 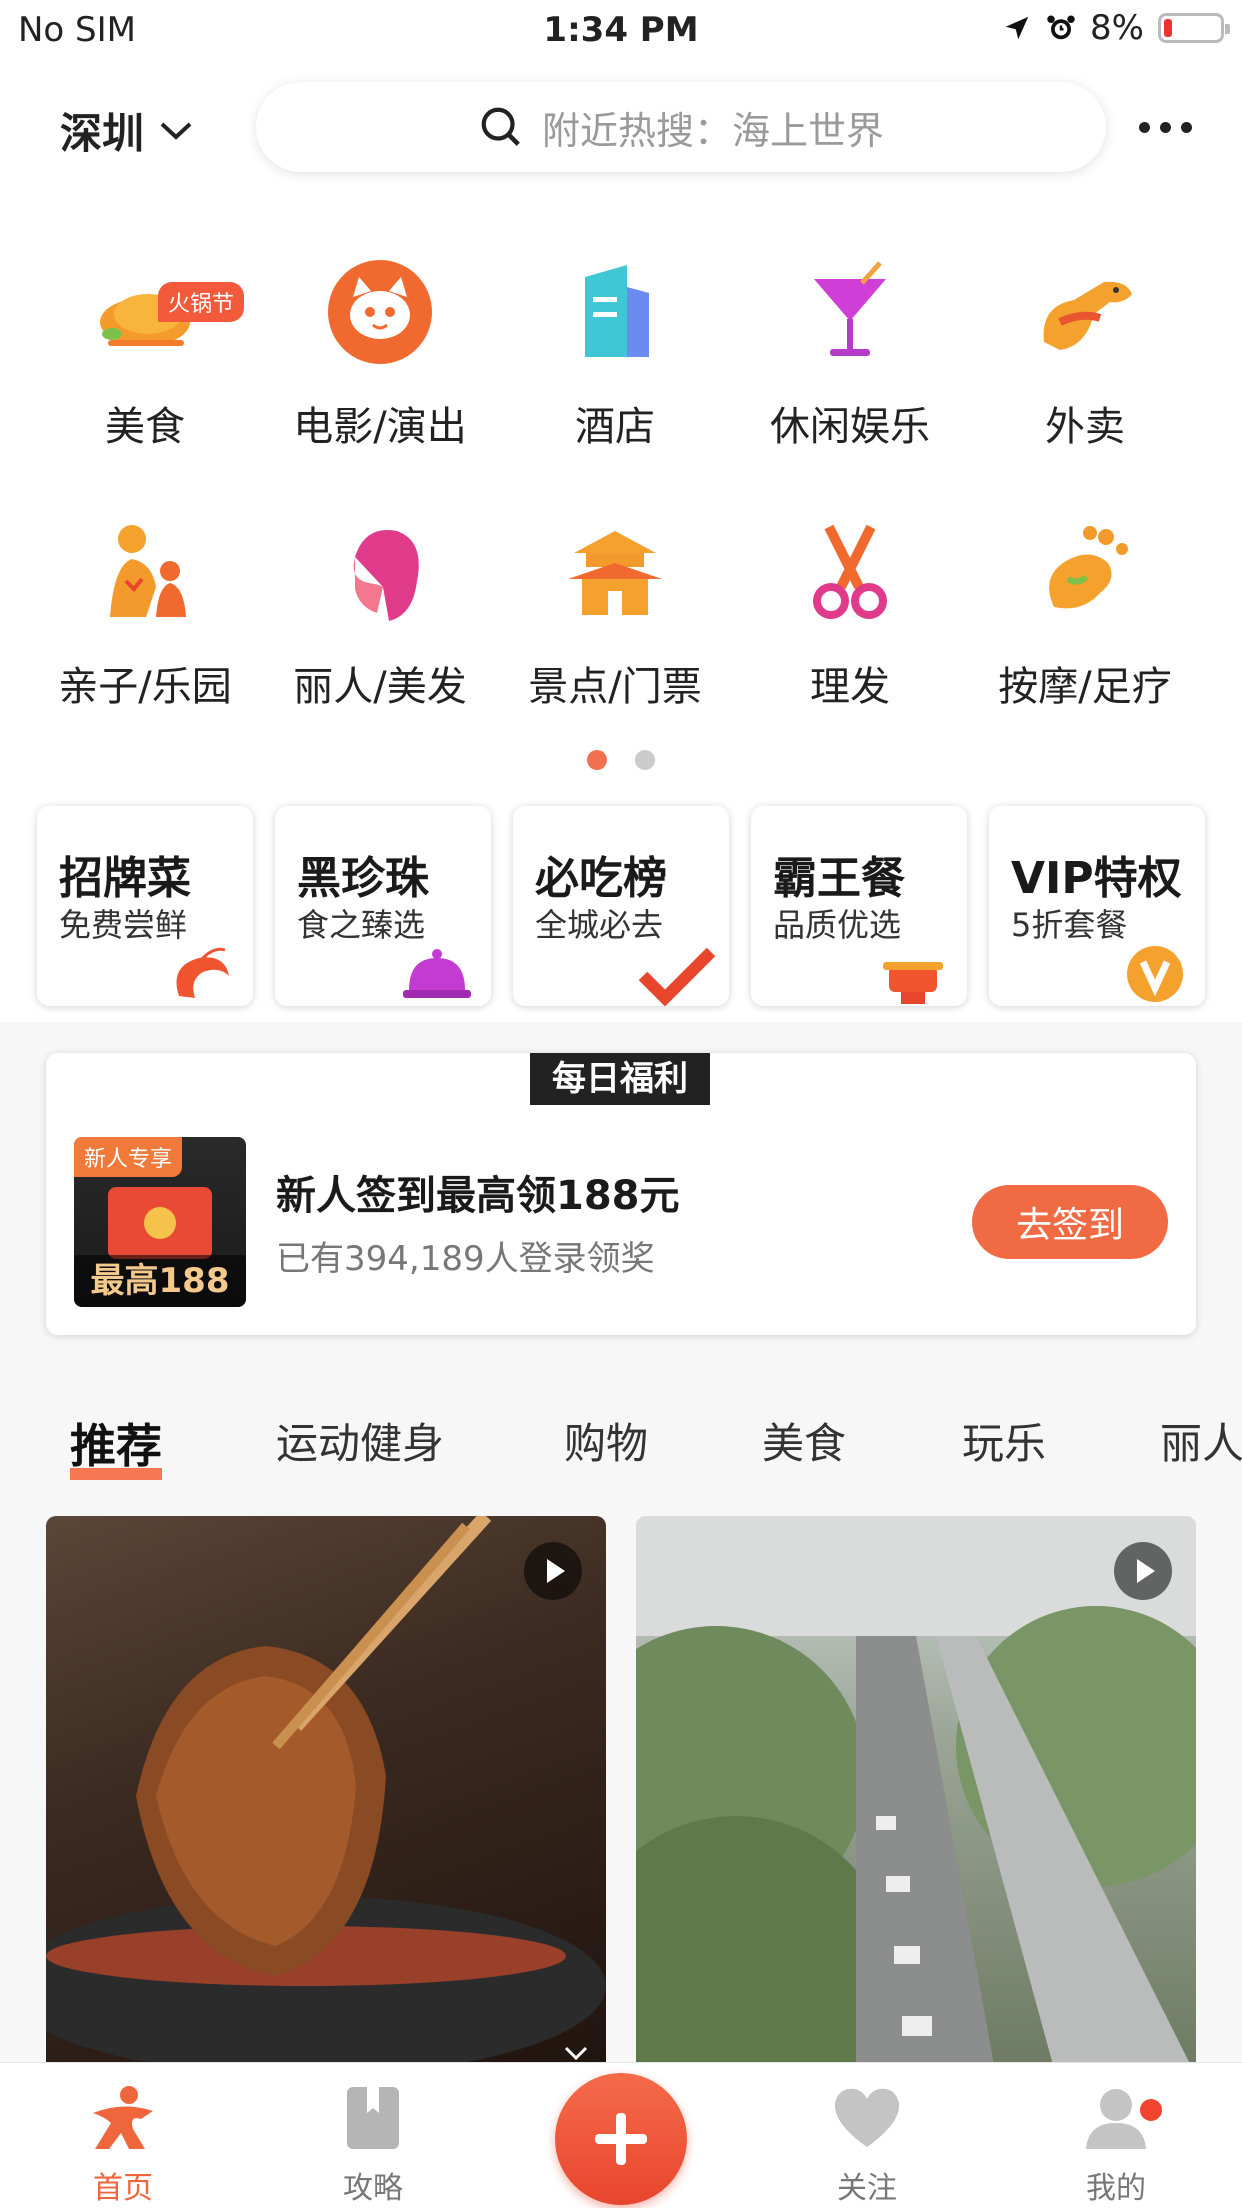 What do you see at coordinates (615, 312) in the screenshot?
I see `building-icon` at bounding box center [615, 312].